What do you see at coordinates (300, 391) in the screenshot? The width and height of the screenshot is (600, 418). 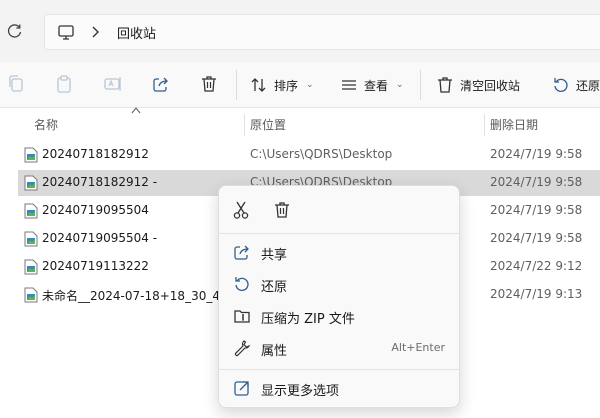 I see `menu-item-label: 显示更多选项` at bounding box center [300, 391].